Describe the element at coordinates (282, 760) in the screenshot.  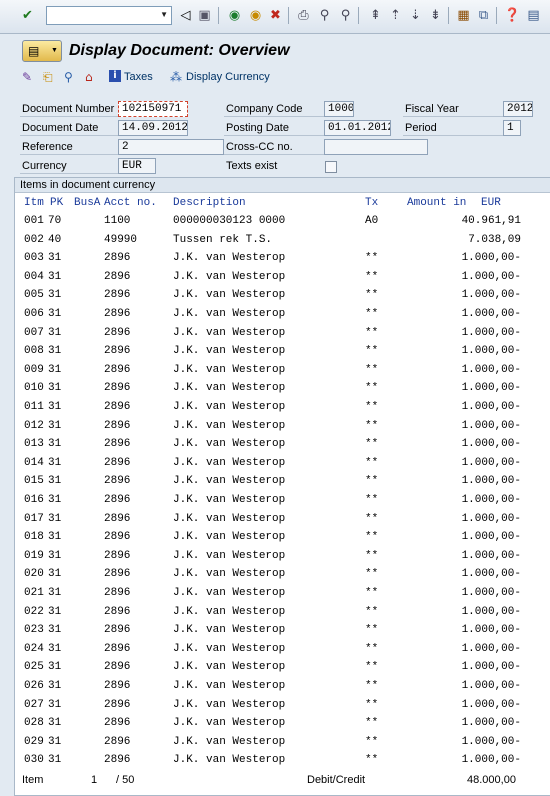
I see `table-row: 030 31 2896 J.K. van Westerop ** 1.000,00-` at that location.